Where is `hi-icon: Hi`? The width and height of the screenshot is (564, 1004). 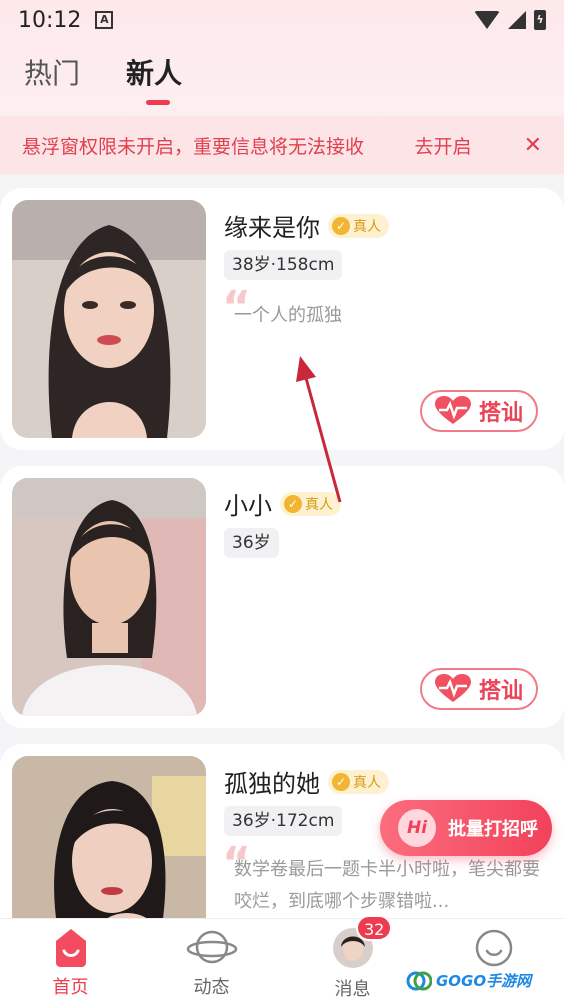
hi-icon: Hi is located at coordinates (417, 828).